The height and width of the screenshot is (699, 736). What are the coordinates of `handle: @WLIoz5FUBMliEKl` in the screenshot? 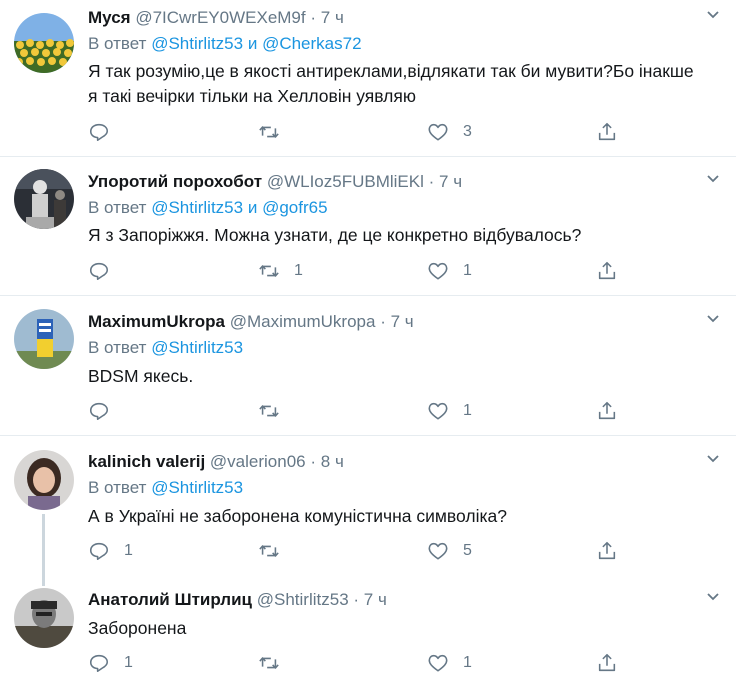 It's located at (345, 181).